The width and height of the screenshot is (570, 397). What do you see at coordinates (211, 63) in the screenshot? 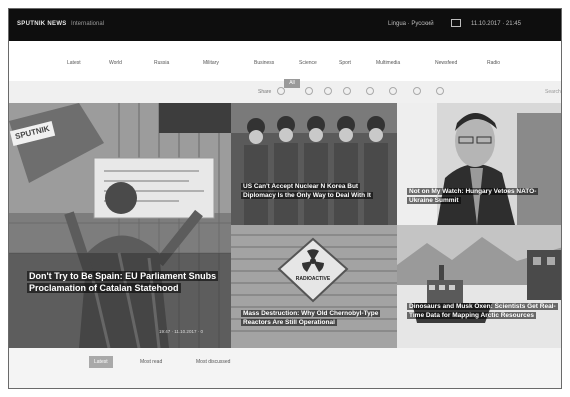
I see `nav-item-military: Military` at bounding box center [211, 63].